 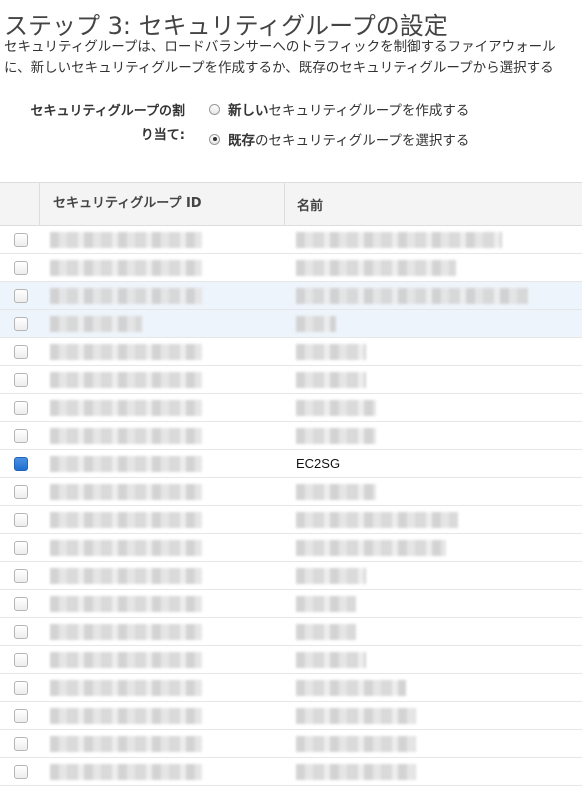 What do you see at coordinates (241, 141) in the screenshot?
I see `radio-label-select-existing-bold: 既存` at bounding box center [241, 141].